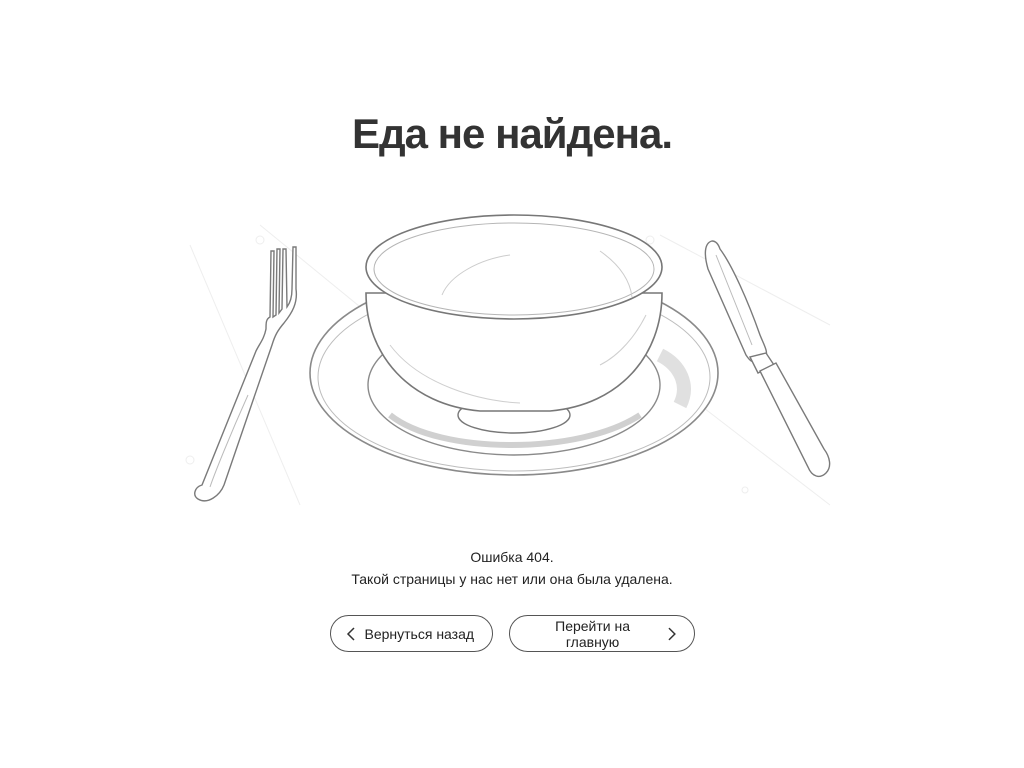 Image resolution: width=1024 pixels, height=768 pixels. I want to click on chevron-right-icon, so click(672, 633).